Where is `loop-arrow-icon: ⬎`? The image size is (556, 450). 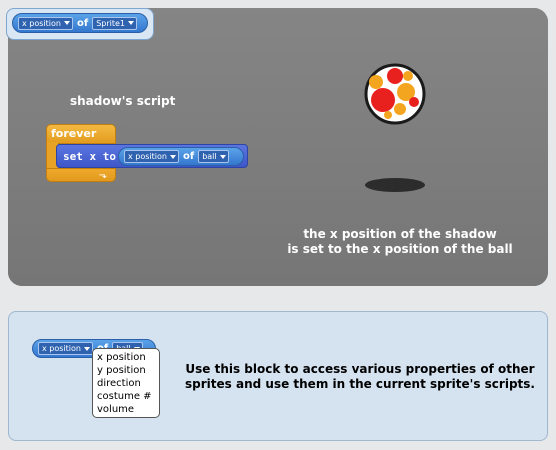
loop-arrow-icon: ⬎ is located at coordinates (102, 175).